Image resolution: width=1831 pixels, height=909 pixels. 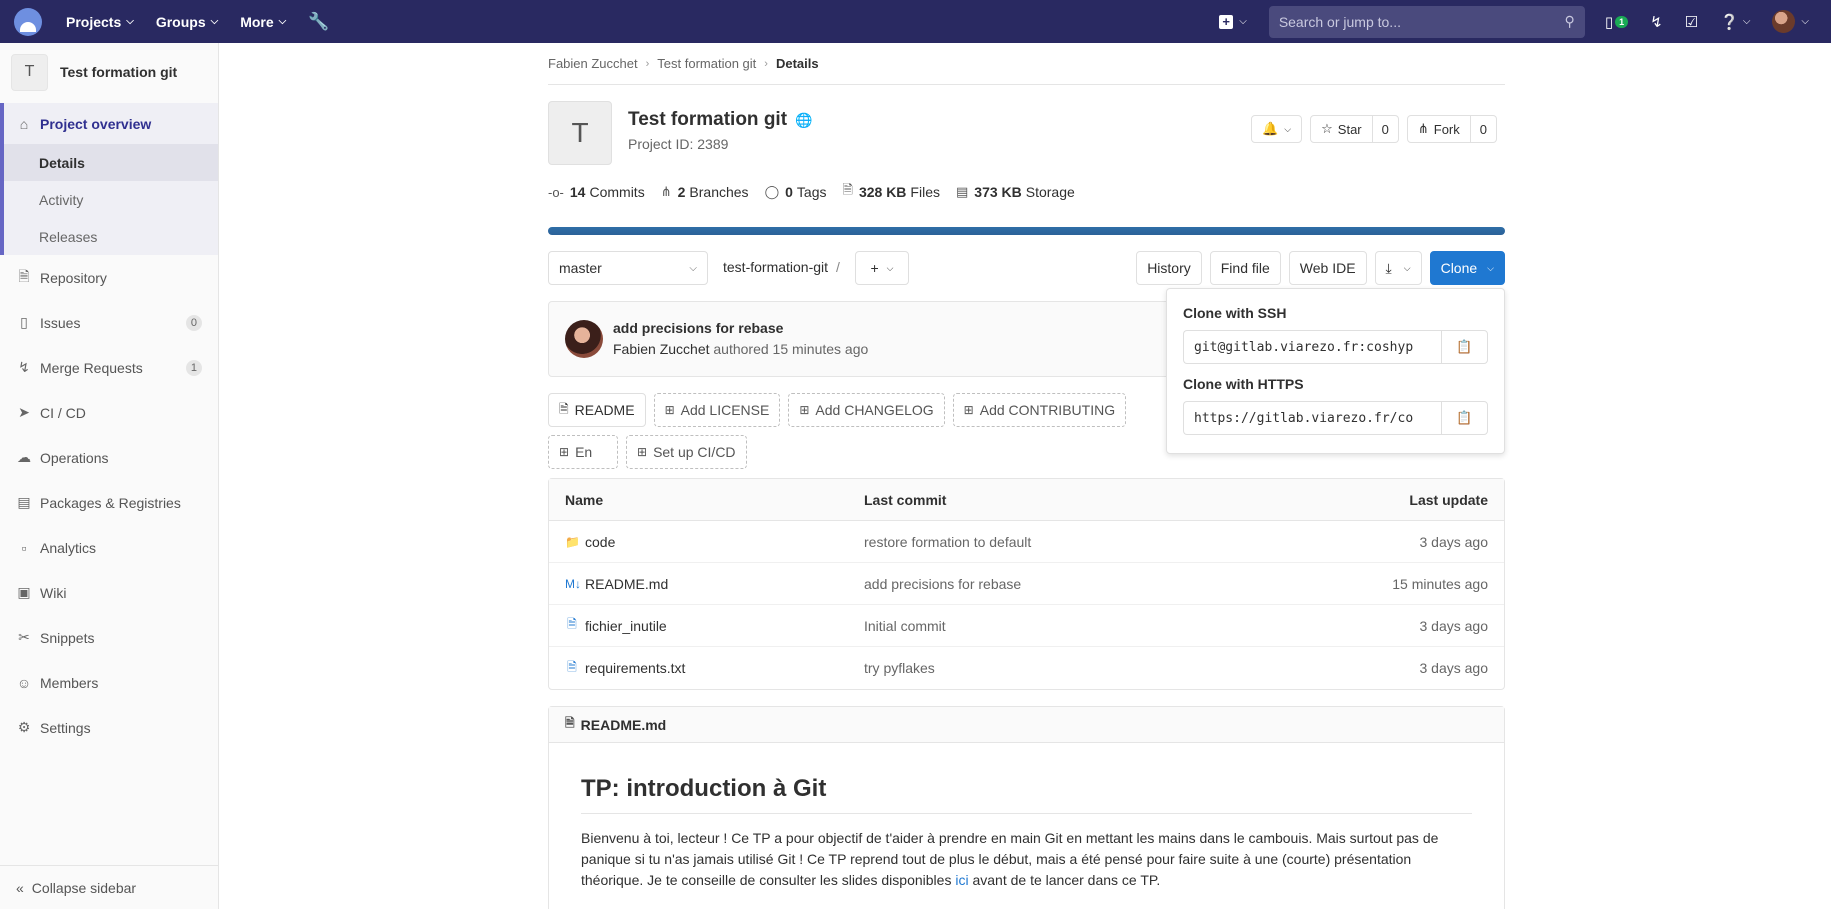 What do you see at coordinates (796, 192) in the screenshot?
I see `tags-stat: ◯ 0 Tags` at bounding box center [796, 192].